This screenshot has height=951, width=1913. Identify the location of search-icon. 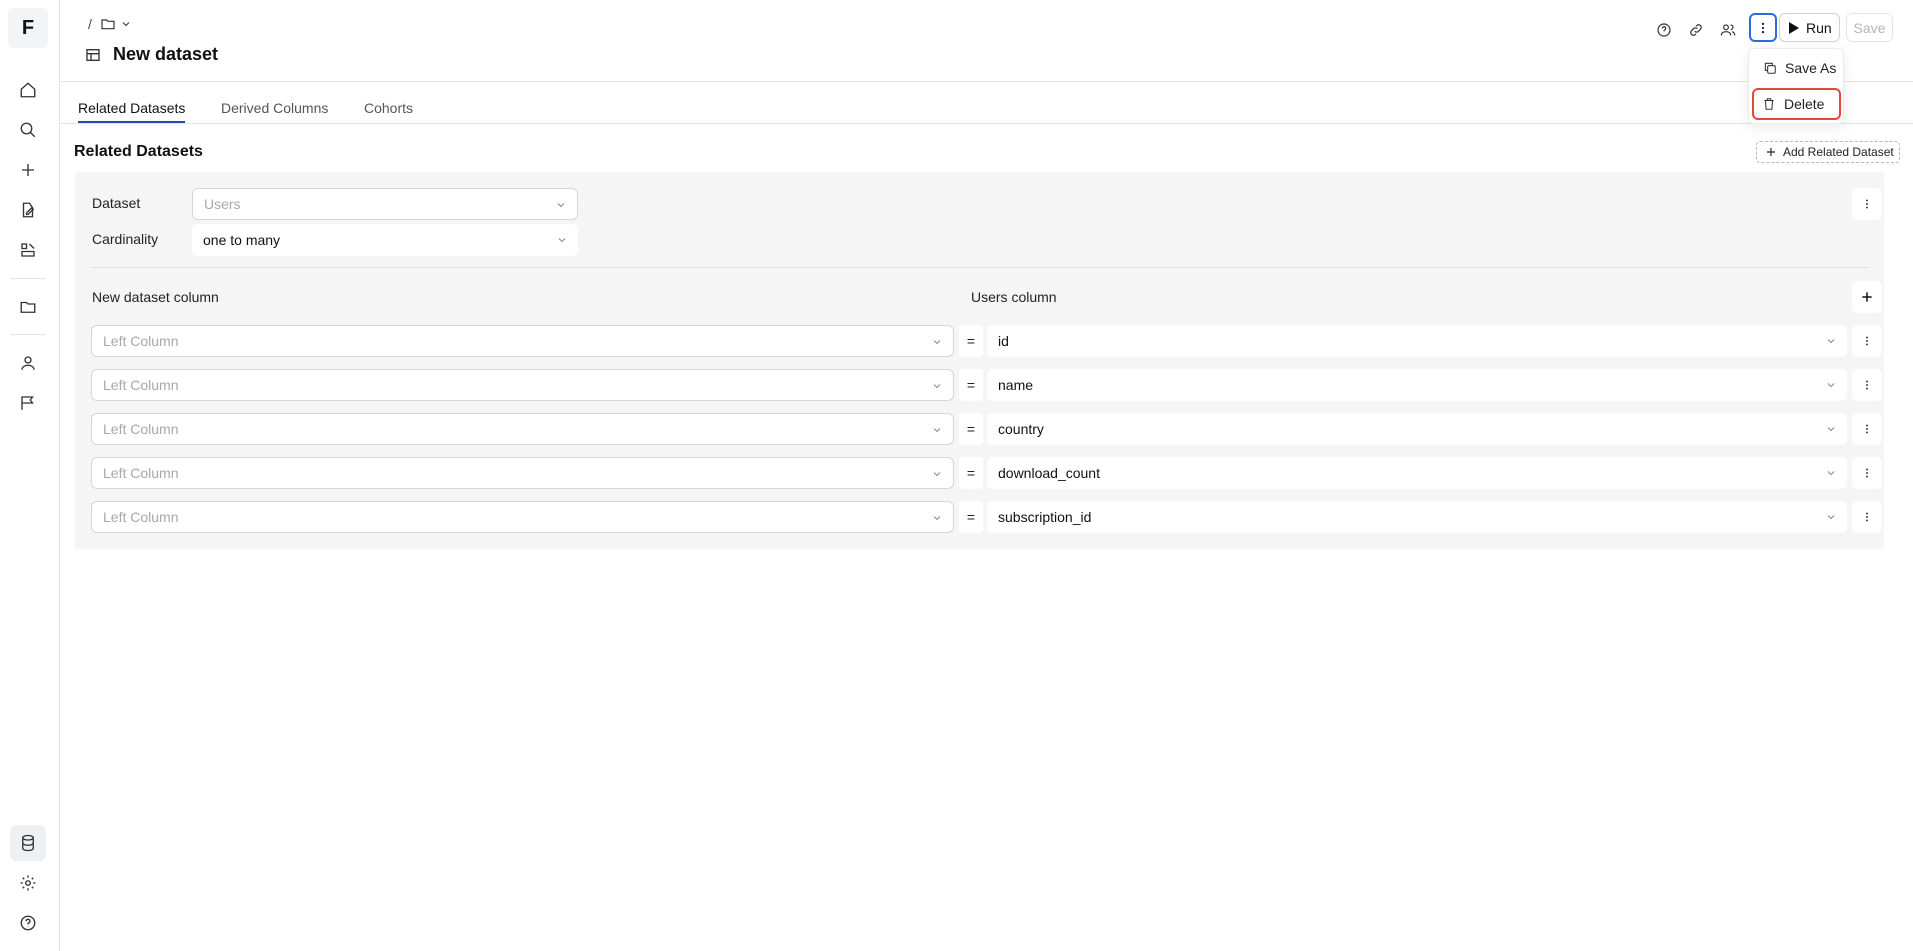
(28, 130).